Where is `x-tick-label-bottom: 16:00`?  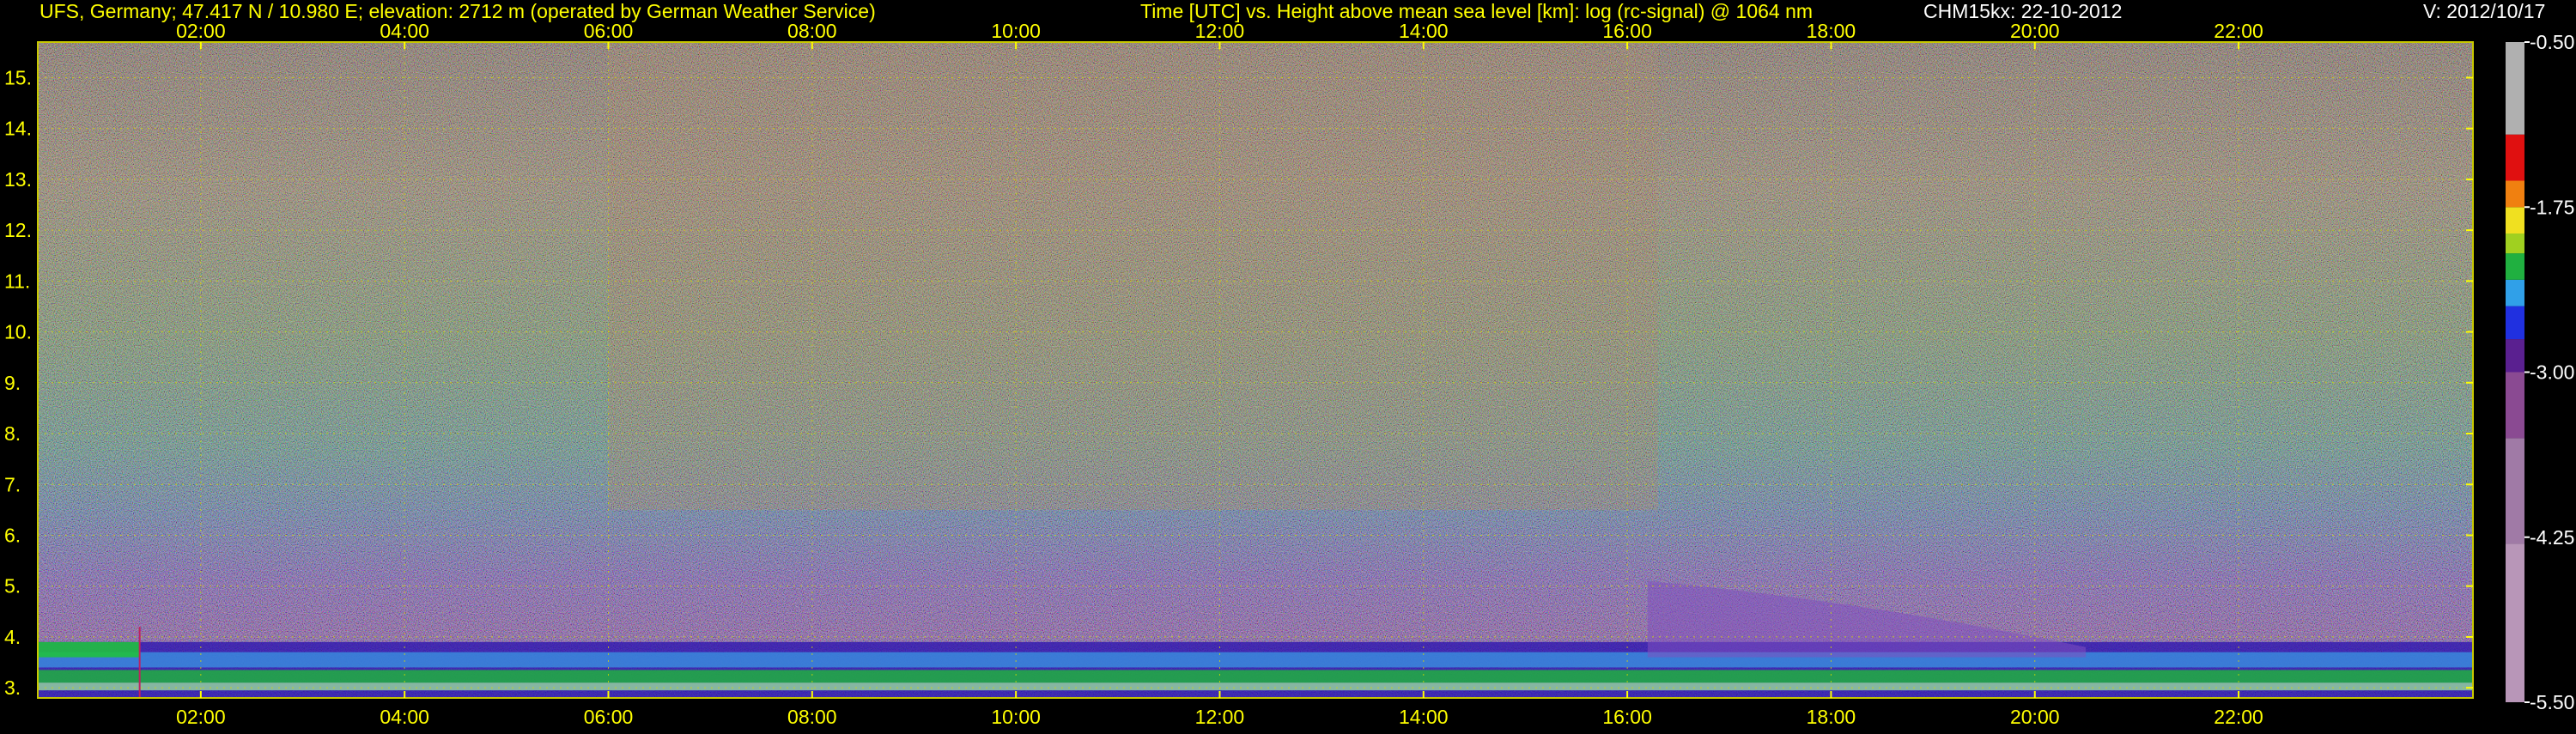 x-tick-label-bottom: 16:00 is located at coordinates (1627, 717).